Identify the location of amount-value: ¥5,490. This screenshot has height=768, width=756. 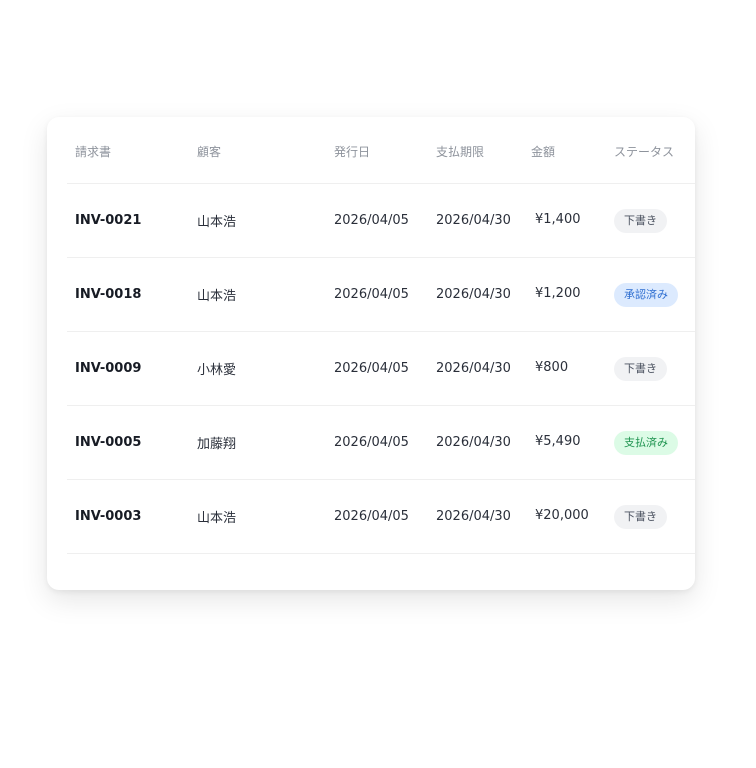
(558, 441).